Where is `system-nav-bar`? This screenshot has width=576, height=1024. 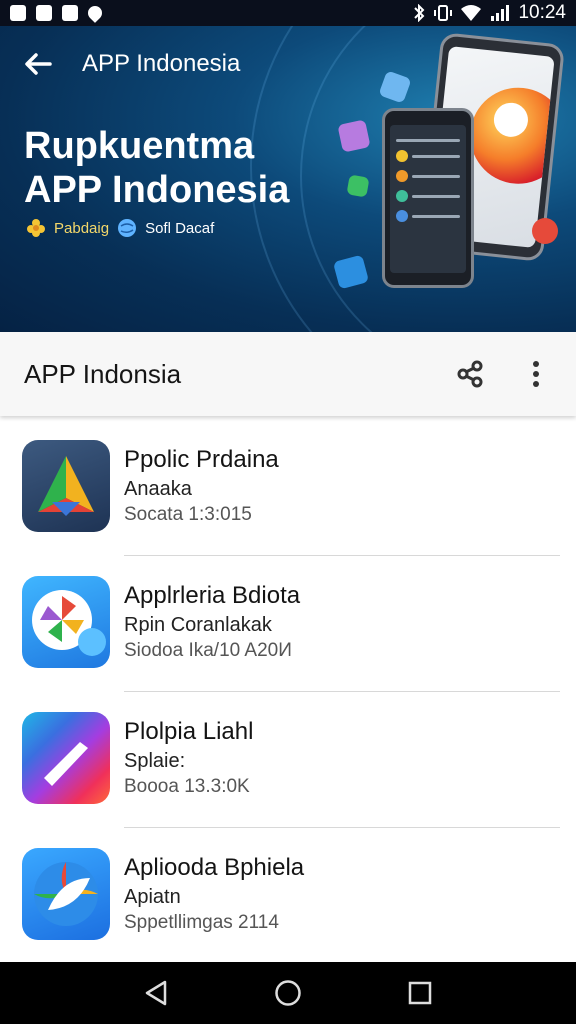 system-nav-bar is located at coordinates (288, 993).